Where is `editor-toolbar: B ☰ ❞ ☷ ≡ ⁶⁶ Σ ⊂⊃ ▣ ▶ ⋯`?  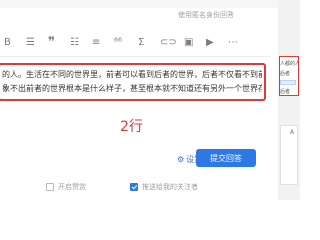 editor-toolbar: B ☰ ❞ ☷ ≡ ⁶⁶ Σ ⊂⊃ ▣ ▶ ⋯ is located at coordinates (135, 44).